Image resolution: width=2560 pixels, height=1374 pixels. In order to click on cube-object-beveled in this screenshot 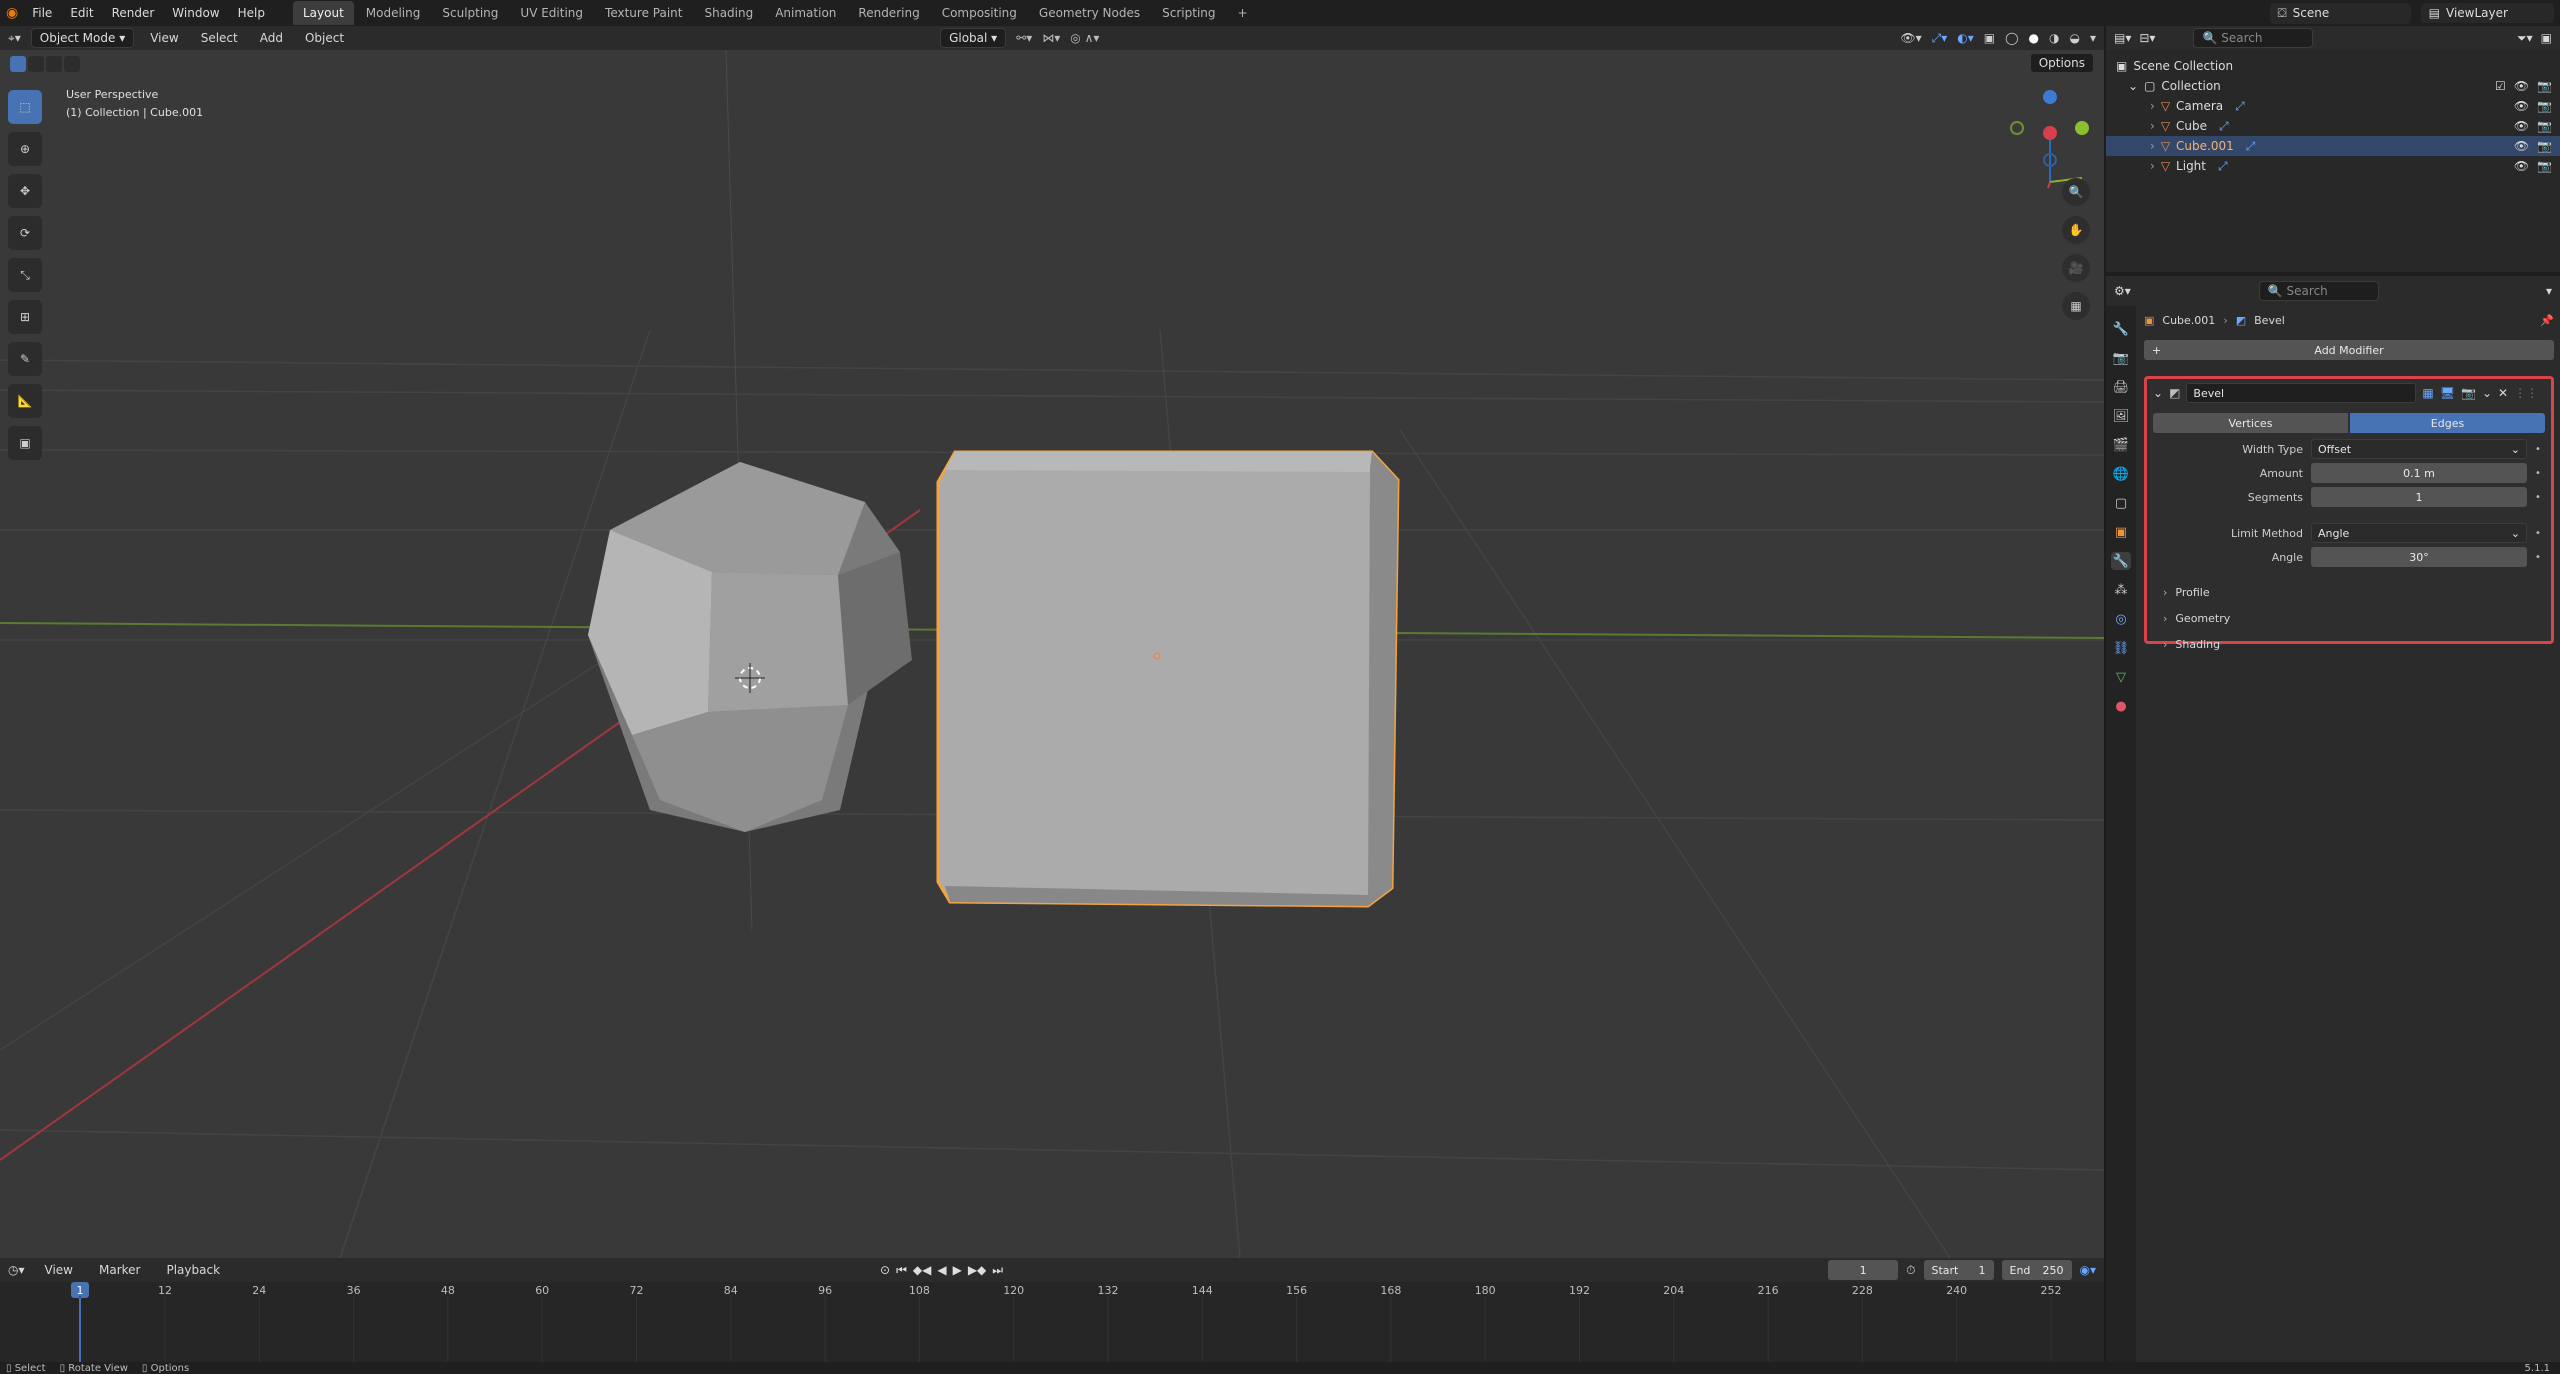, I will do `click(750, 647)`.